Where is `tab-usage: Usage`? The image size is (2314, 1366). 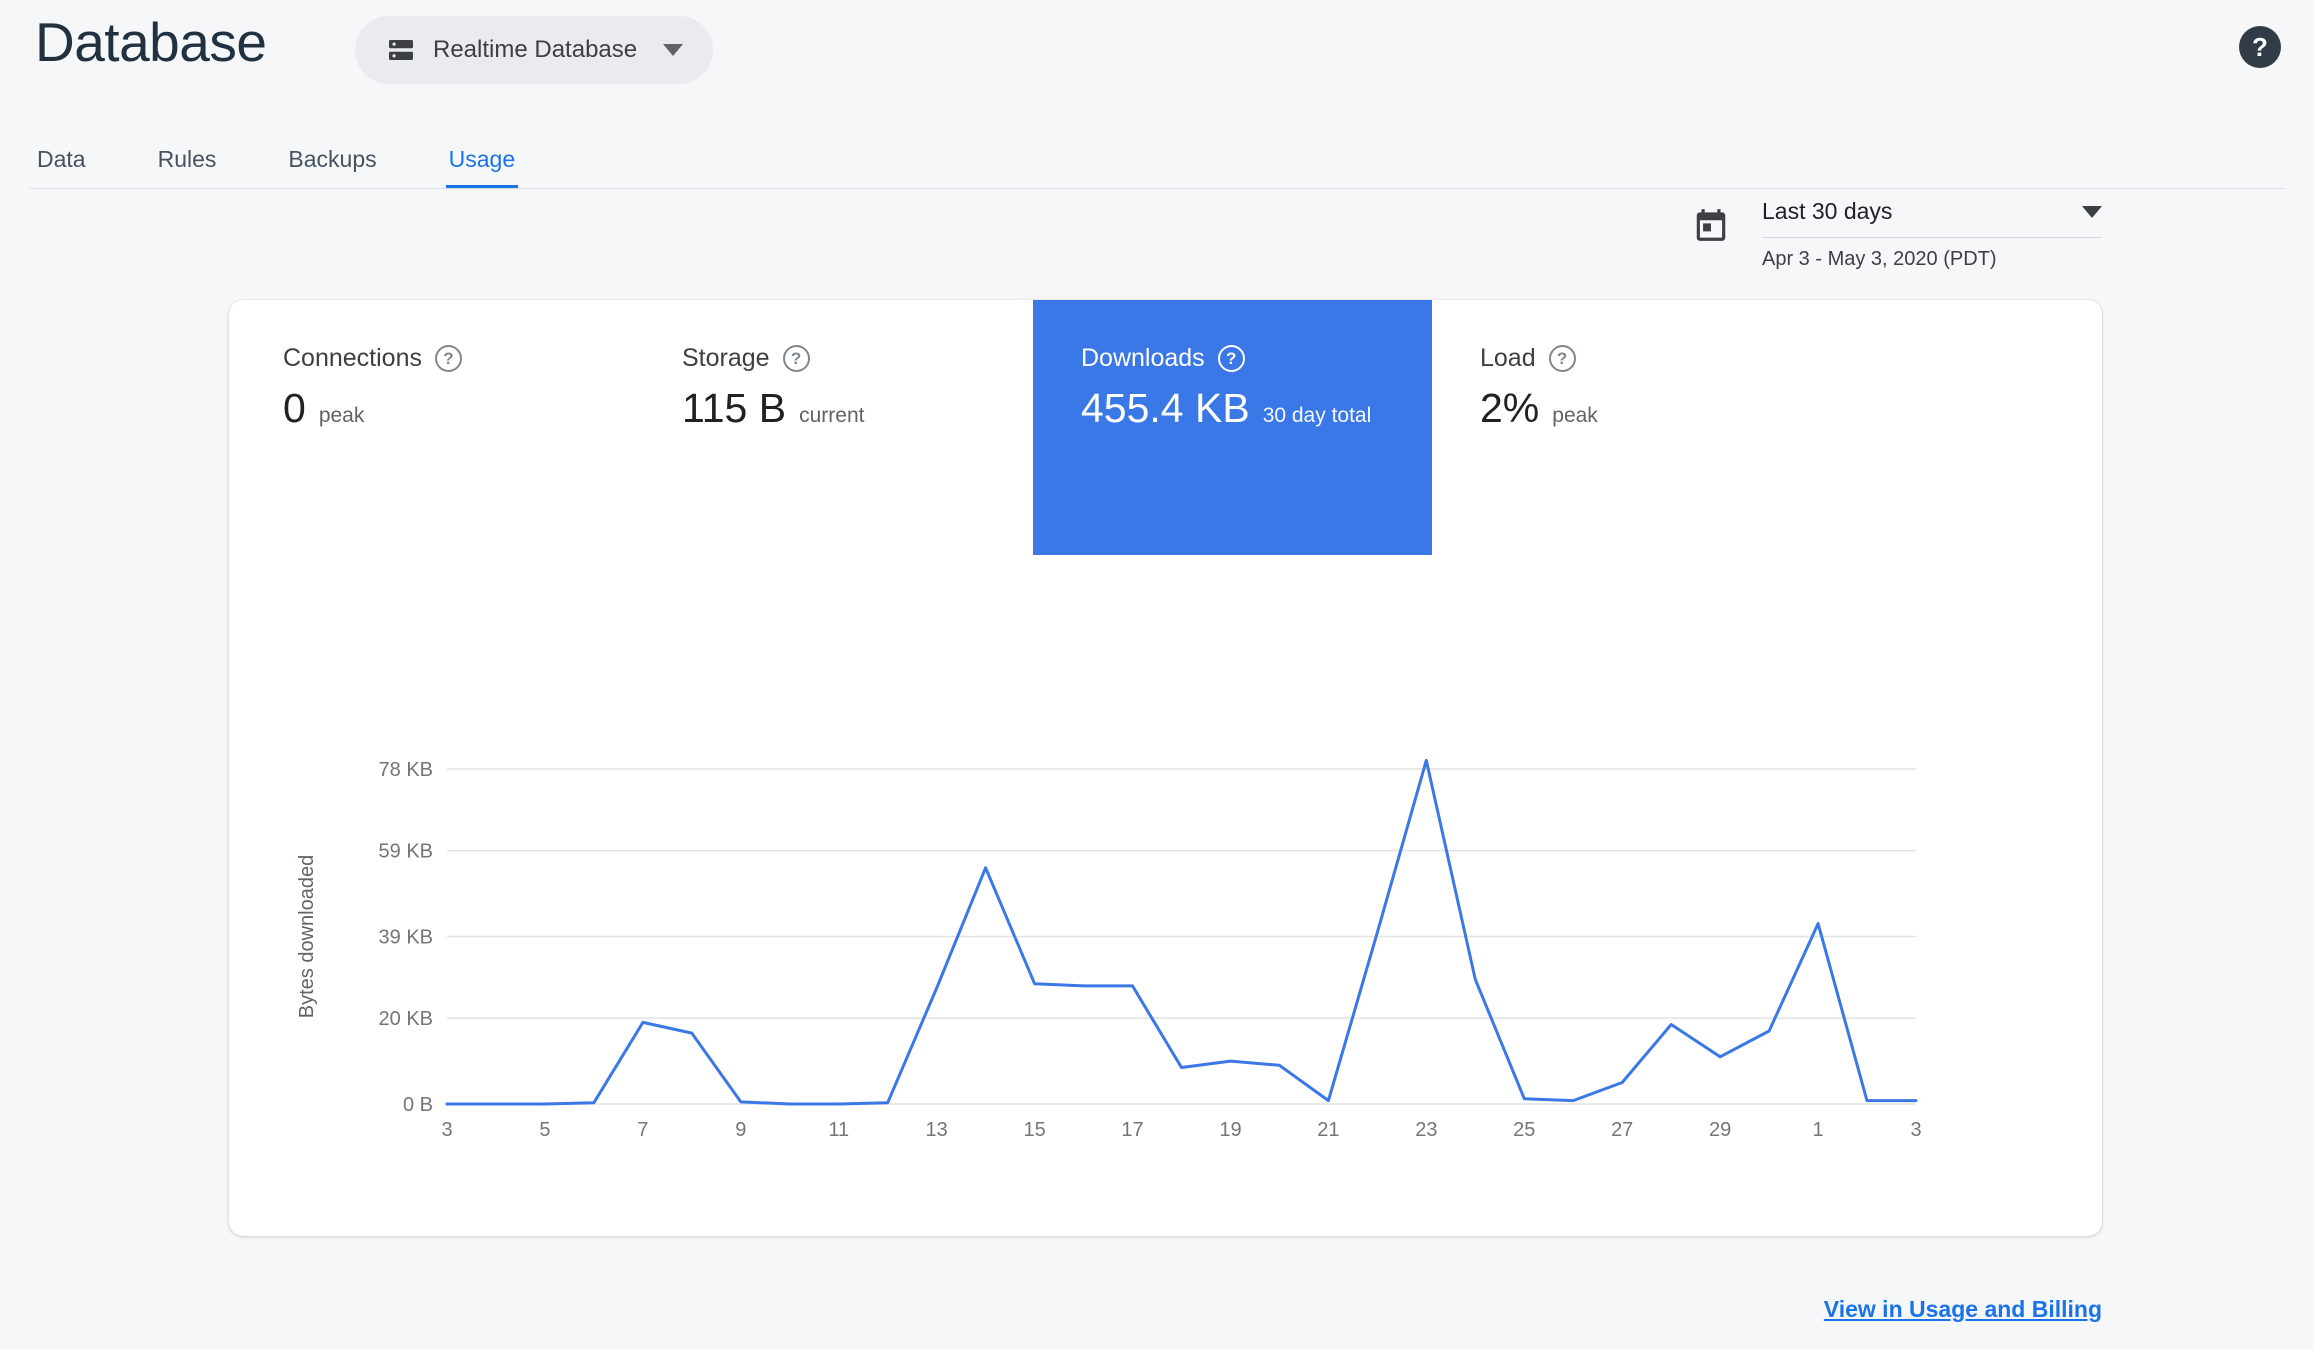
tab-usage: Usage is located at coordinates (482, 160).